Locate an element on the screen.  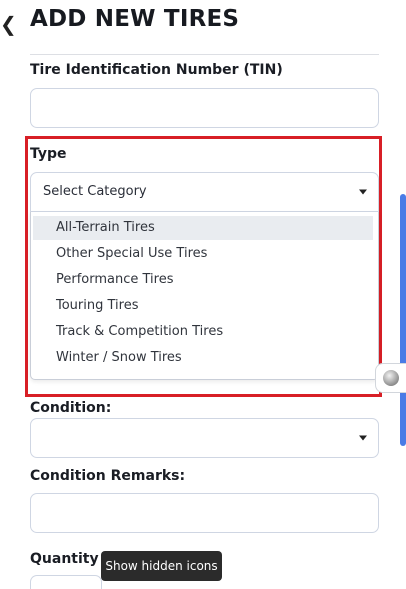
side-widget-handle is located at coordinates (390, 378).